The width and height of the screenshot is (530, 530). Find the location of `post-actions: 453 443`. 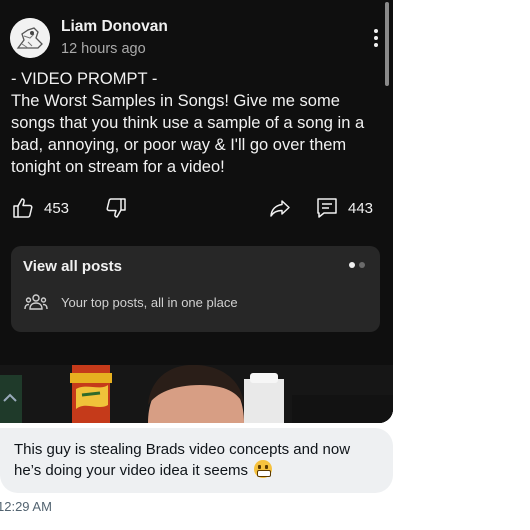

post-actions: 453 443 is located at coordinates (196, 208).